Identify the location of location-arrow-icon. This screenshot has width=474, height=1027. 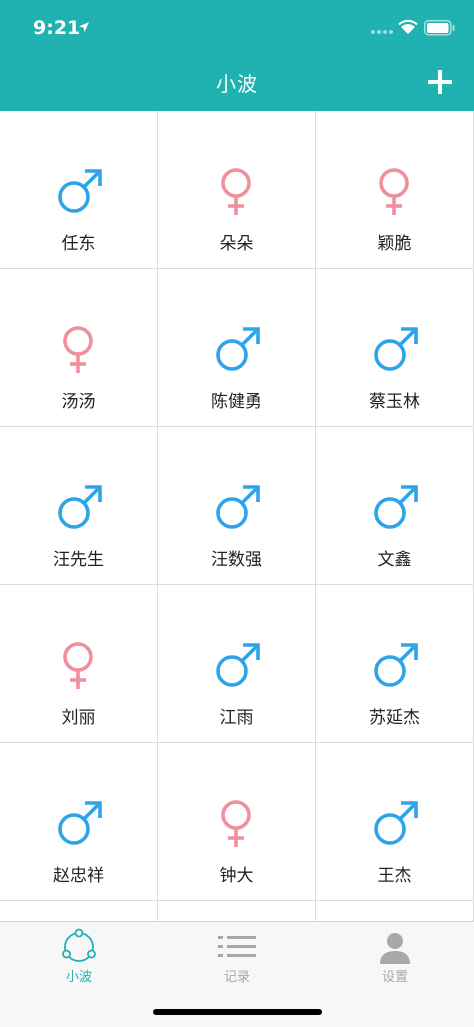
(84, 27).